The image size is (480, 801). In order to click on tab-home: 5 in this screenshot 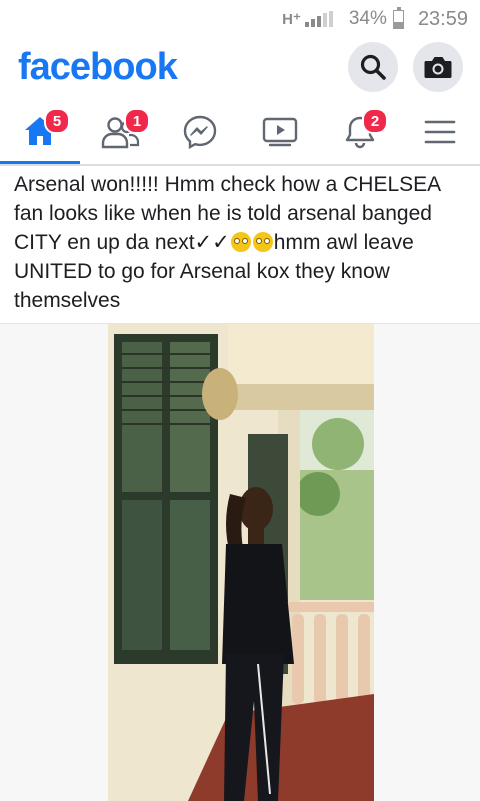, I will do `click(40, 132)`.